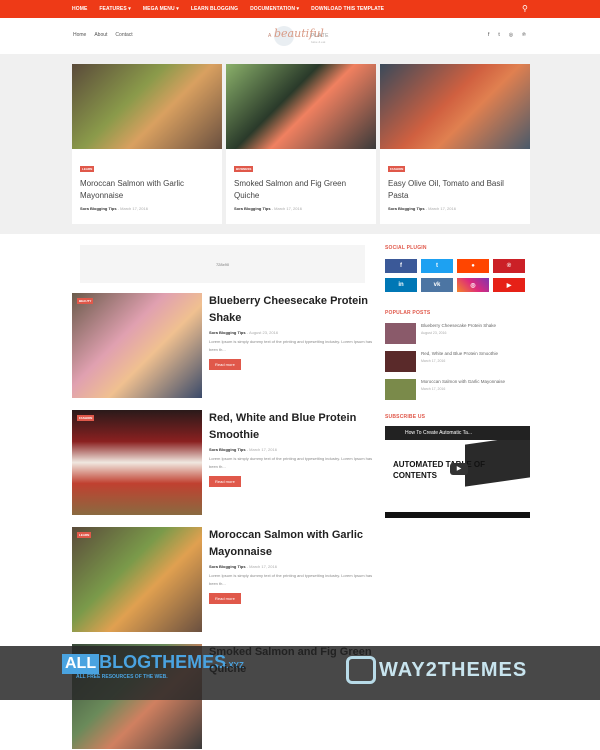  Describe the element at coordinates (525, 8) in the screenshot. I see `search-icon: ⚲` at that location.